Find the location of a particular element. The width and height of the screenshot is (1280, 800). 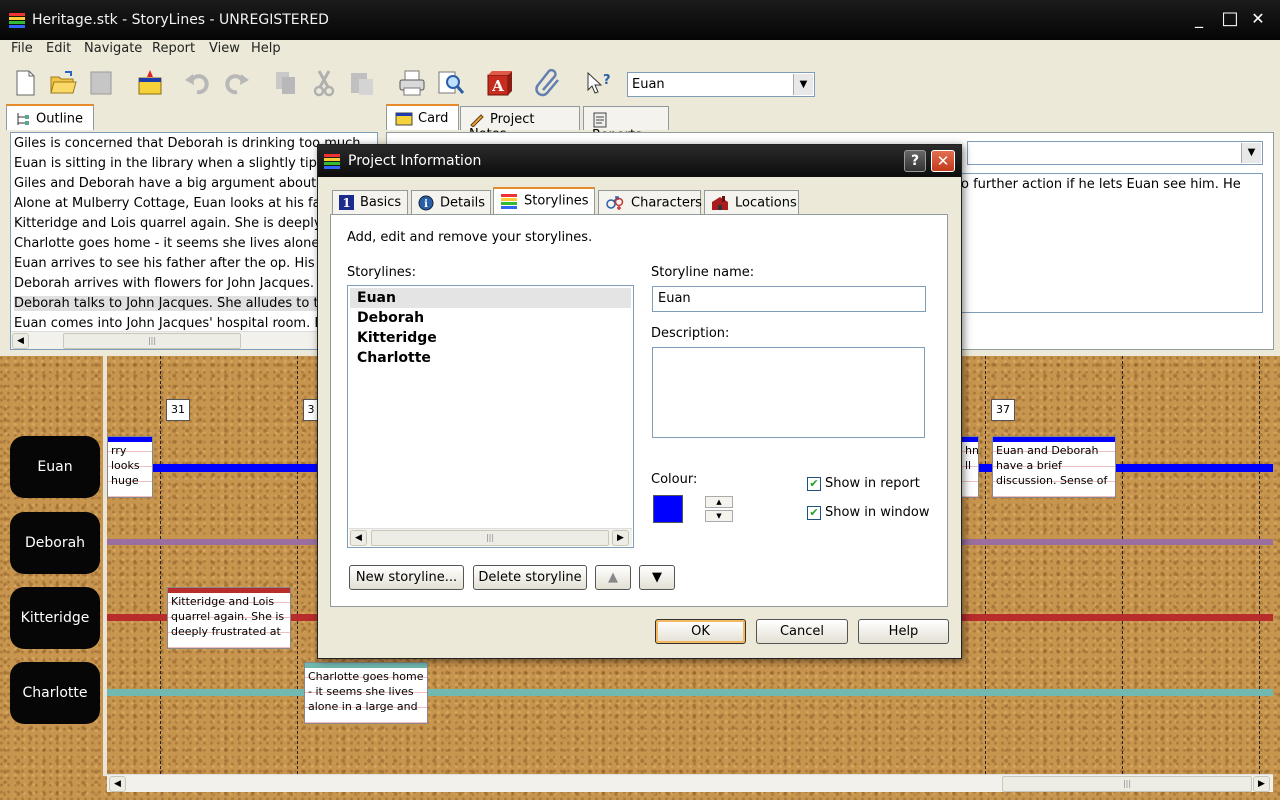

report-icon is located at coordinates (600, 120).